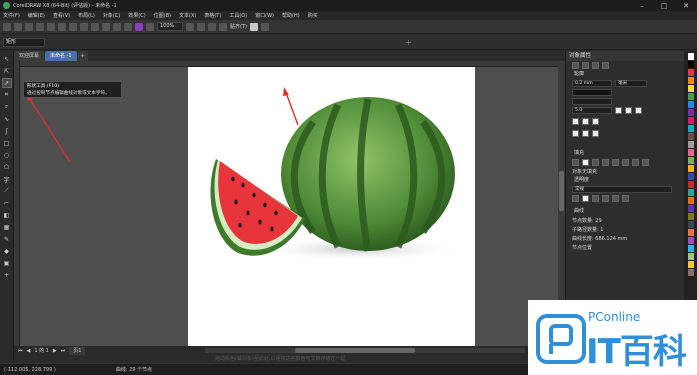 The width and height of the screenshot is (697, 375). Describe the element at coordinates (55, 351) in the screenshot. I see `page-next-icon: ▶` at that location.